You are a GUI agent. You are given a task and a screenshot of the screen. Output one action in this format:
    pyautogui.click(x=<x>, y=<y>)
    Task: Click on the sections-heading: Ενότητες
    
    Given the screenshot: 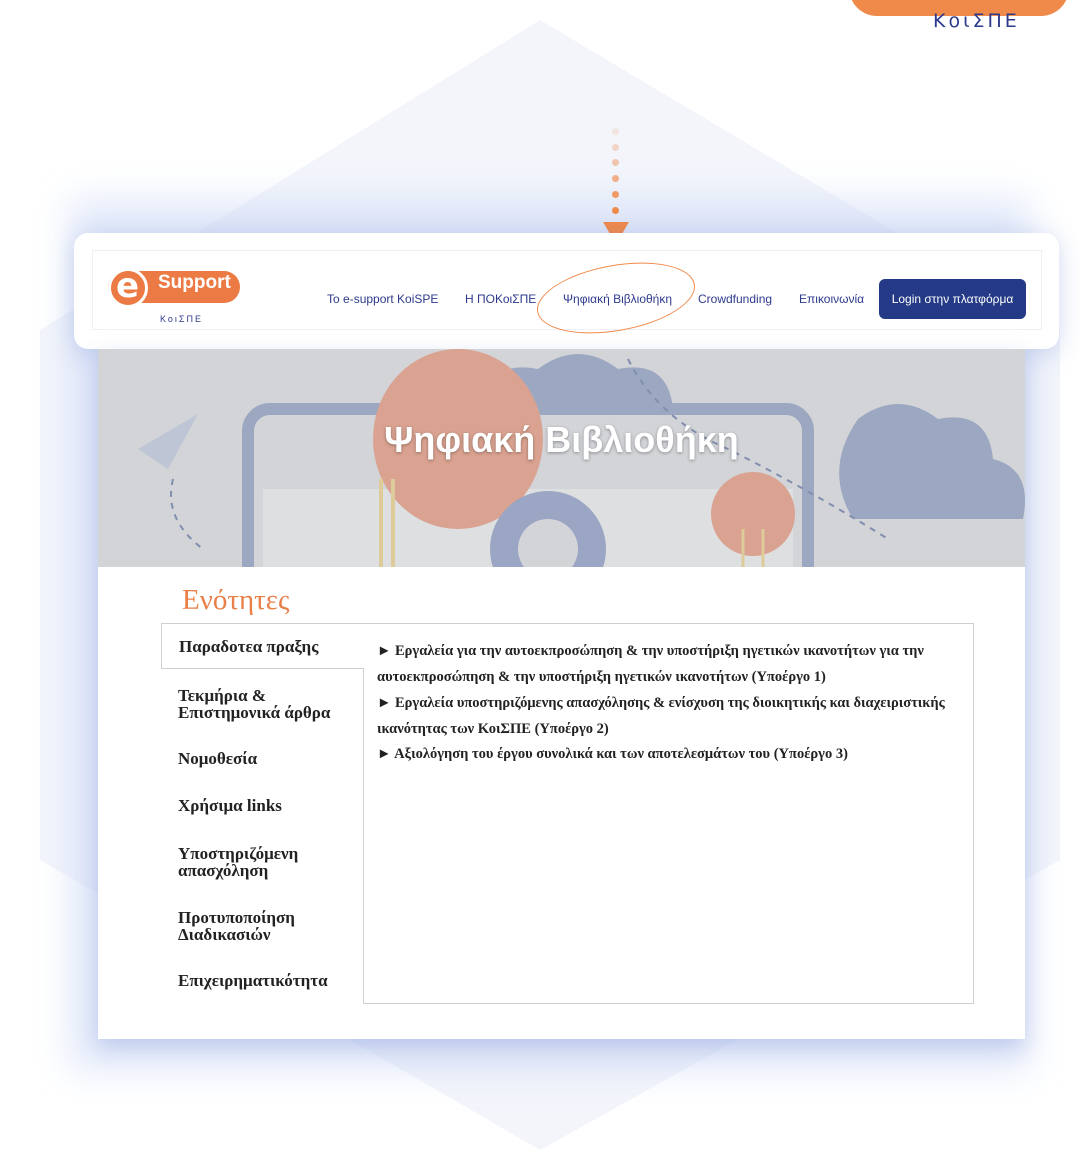 What is the action you would take?
    pyautogui.click(x=236, y=600)
    